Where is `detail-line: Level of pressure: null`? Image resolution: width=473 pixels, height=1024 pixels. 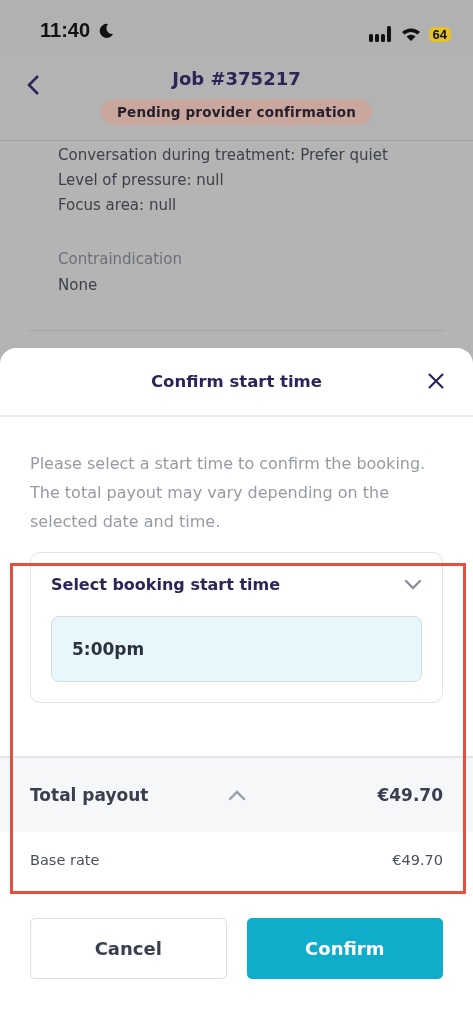
detail-line: Level of pressure: null is located at coordinates (141, 180).